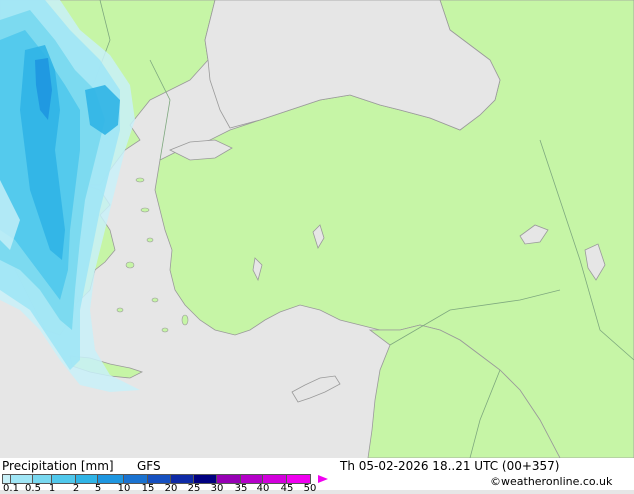 The width and height of the screenshot is (634, 494). What do you see at coordinates (287, 488) in the screenshot?
I see `scale-tick-label: 45` at bounding box center [287, 488].